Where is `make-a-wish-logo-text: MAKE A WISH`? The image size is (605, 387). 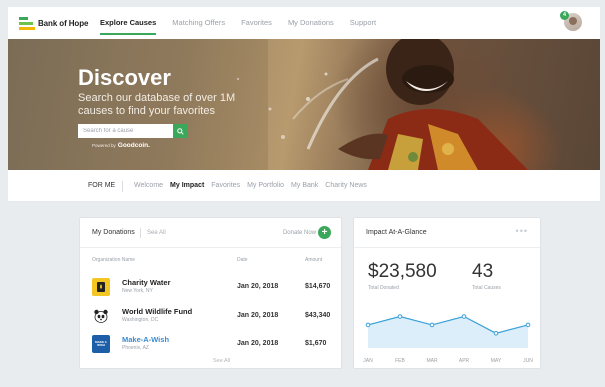 make-a-wish-logo-text: MAKE A WISH is located at coordinates (101, 343).